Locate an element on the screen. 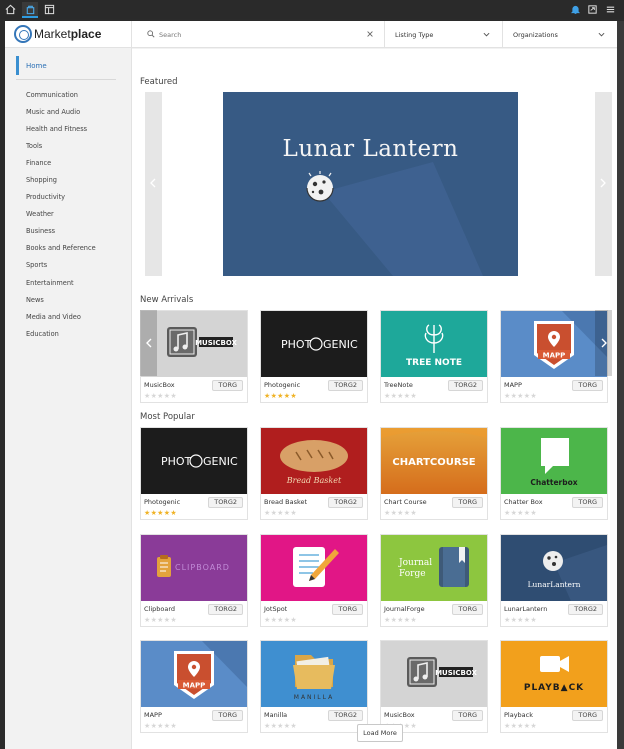 The height and width of the screenshot is (749, 624). app-name: Clipboard is located at coordinates (160, 609).